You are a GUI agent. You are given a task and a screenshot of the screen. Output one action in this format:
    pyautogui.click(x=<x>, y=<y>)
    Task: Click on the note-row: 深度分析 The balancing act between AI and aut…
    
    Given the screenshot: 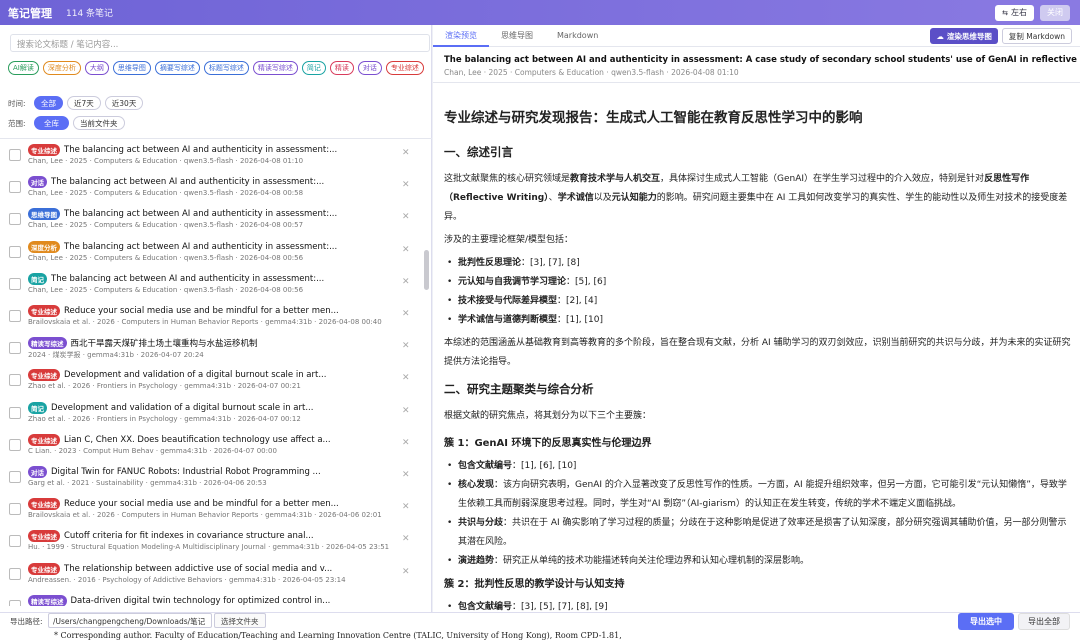 What is the action you would take?
    pyautogui.click(x=210, y=252)
    